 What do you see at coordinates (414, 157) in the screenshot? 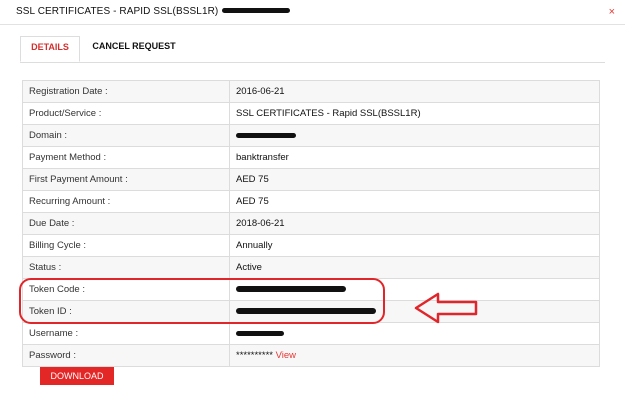
I see `row-value: banktransfer` at bounding box center [414, 157].